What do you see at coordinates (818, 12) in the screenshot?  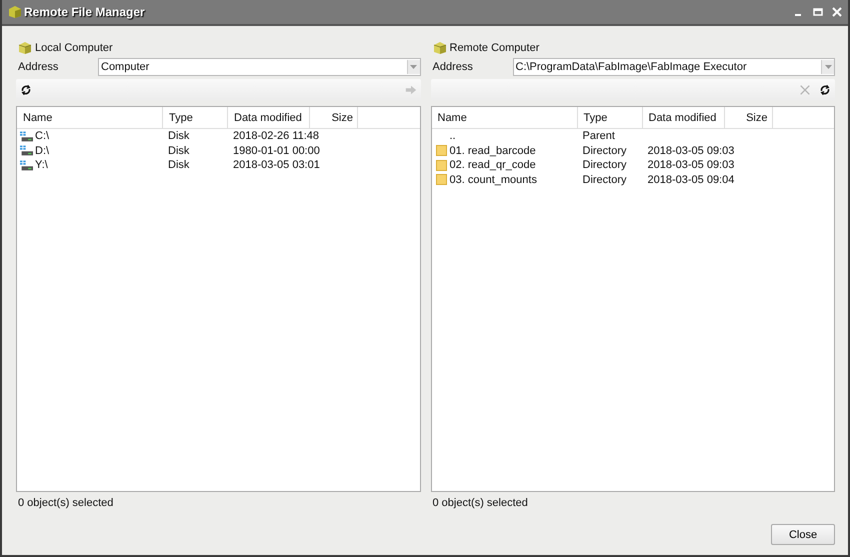 I see `maximize-icon` at bounding box center [818, 12].